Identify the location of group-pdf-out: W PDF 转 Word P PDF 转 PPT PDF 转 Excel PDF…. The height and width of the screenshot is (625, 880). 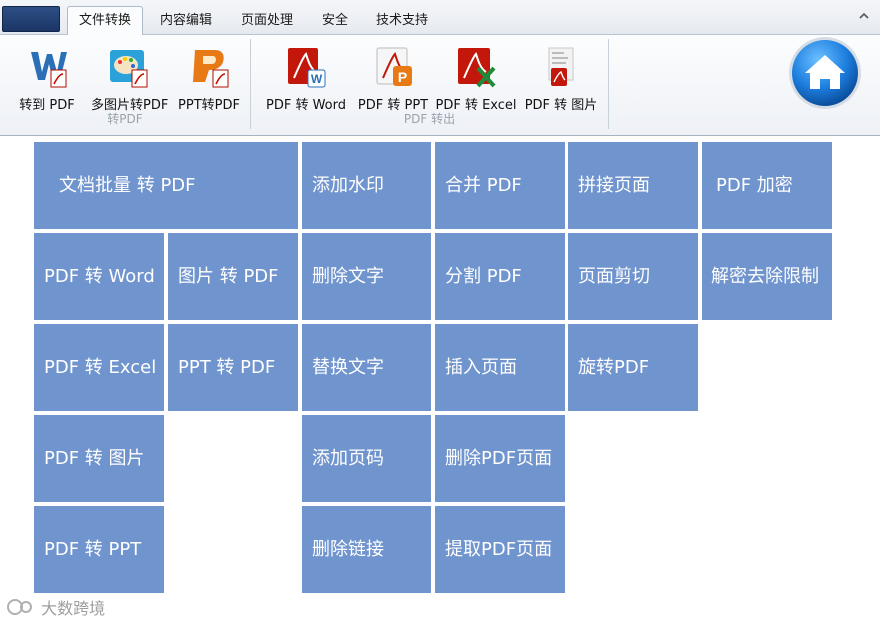
(429, 85).